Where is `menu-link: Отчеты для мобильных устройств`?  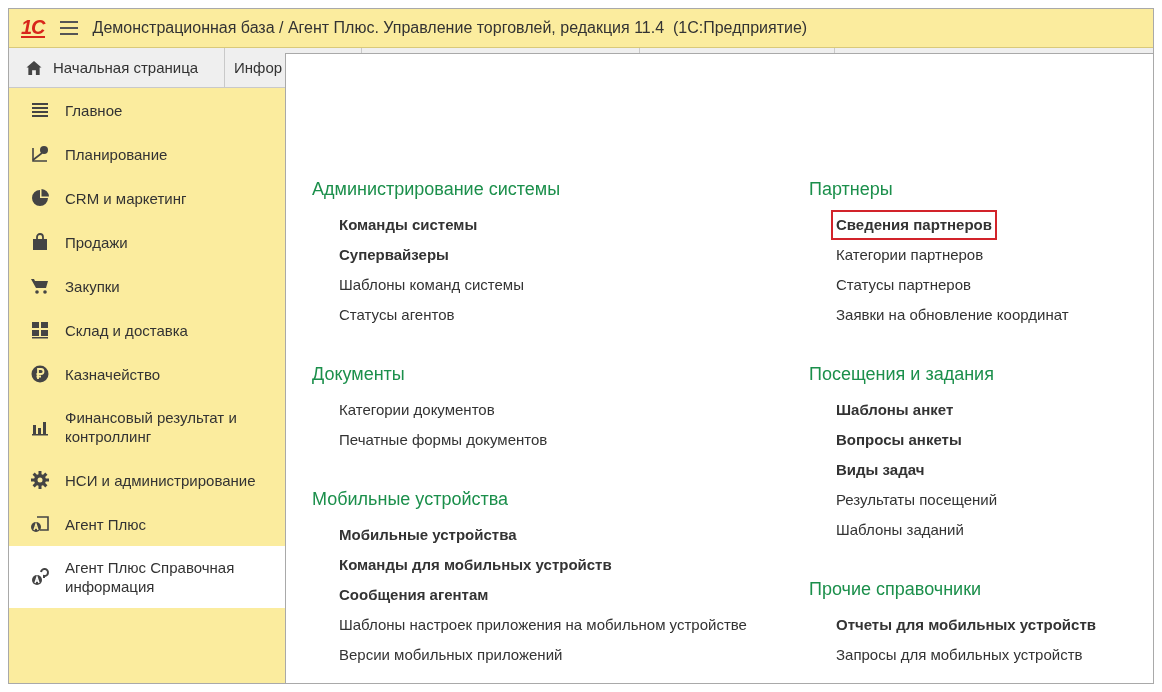
menu-link: Отчеты для мобильных устройств is located at coordinates (966, 625).